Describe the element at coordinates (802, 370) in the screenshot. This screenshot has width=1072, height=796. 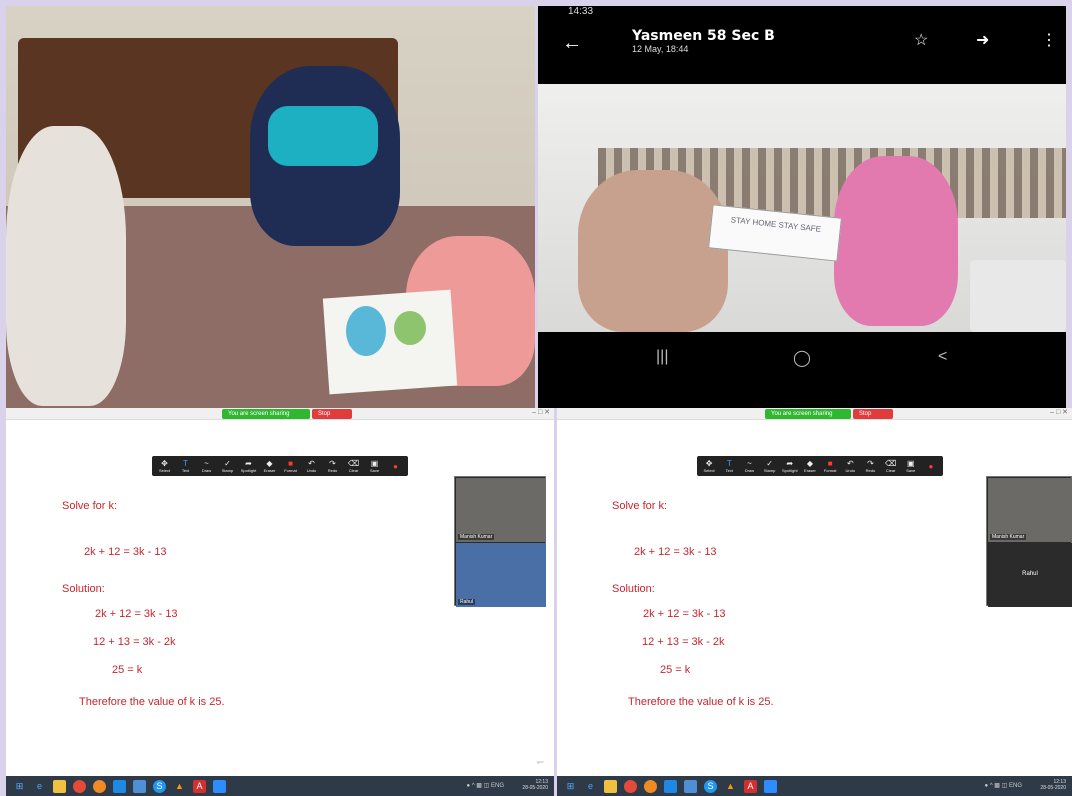
I see `android-nav-bar: ||| ◯ <` at that location.